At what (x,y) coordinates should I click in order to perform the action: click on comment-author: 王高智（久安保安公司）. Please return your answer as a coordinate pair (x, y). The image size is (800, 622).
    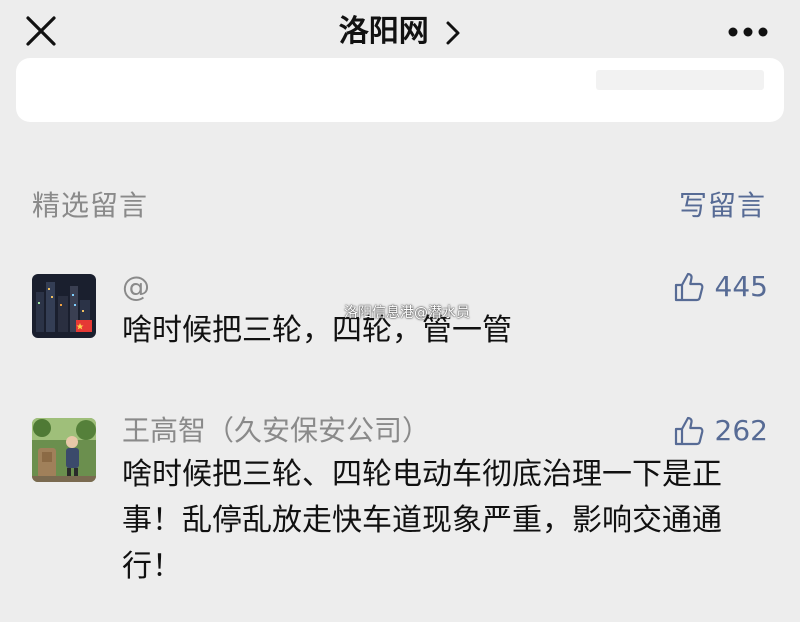
    Looking at the image, I should click on (276, 430).